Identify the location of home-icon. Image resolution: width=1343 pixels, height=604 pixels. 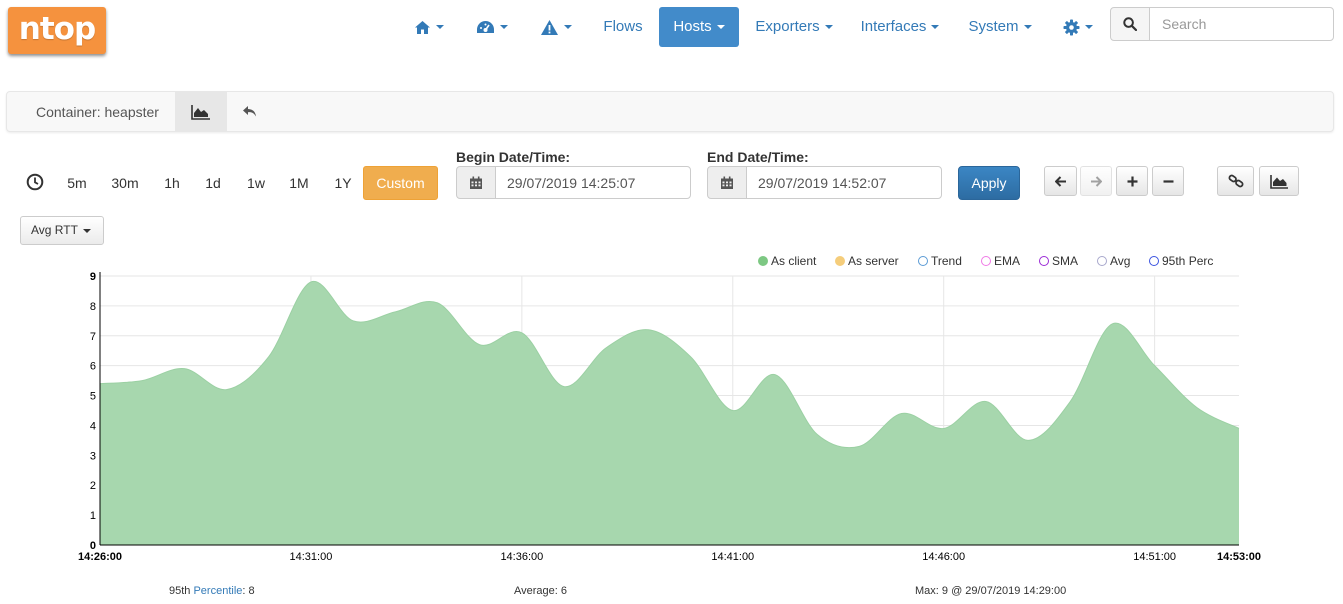
(422, 27).